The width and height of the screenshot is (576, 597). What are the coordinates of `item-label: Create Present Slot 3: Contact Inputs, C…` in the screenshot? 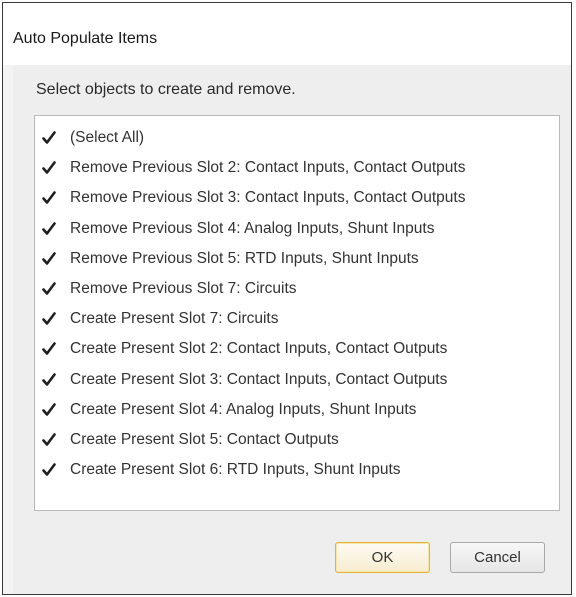 It's located at (259, 379).